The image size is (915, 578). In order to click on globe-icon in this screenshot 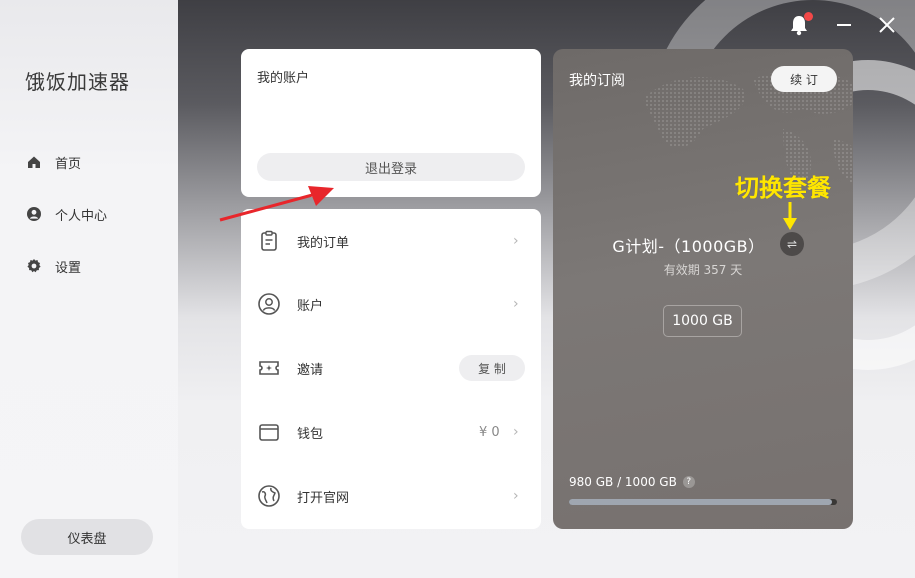, I will do `click(269, 496)`.